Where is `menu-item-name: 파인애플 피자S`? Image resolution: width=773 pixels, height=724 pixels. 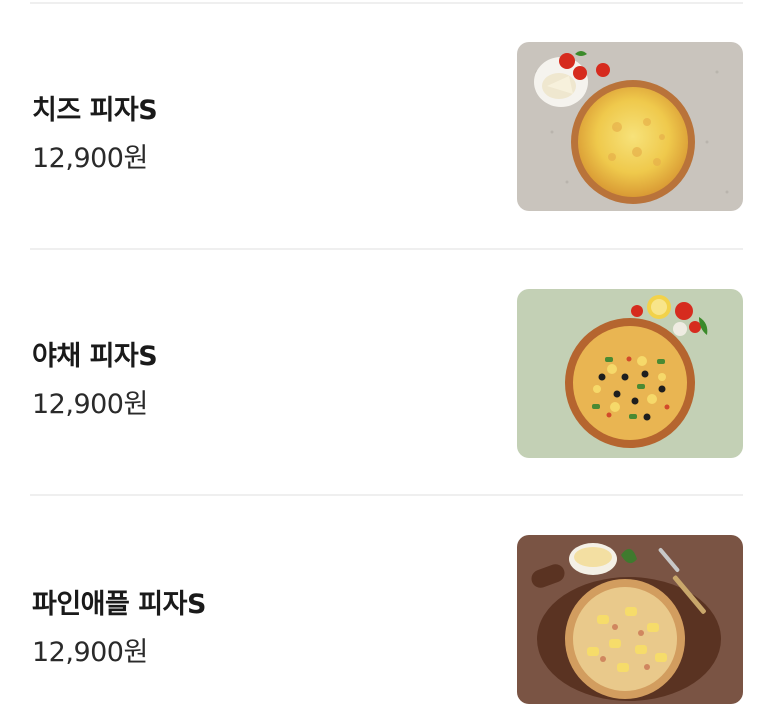
menu-item-name: 파인애플 피자S is located at coordinates (119, 604).